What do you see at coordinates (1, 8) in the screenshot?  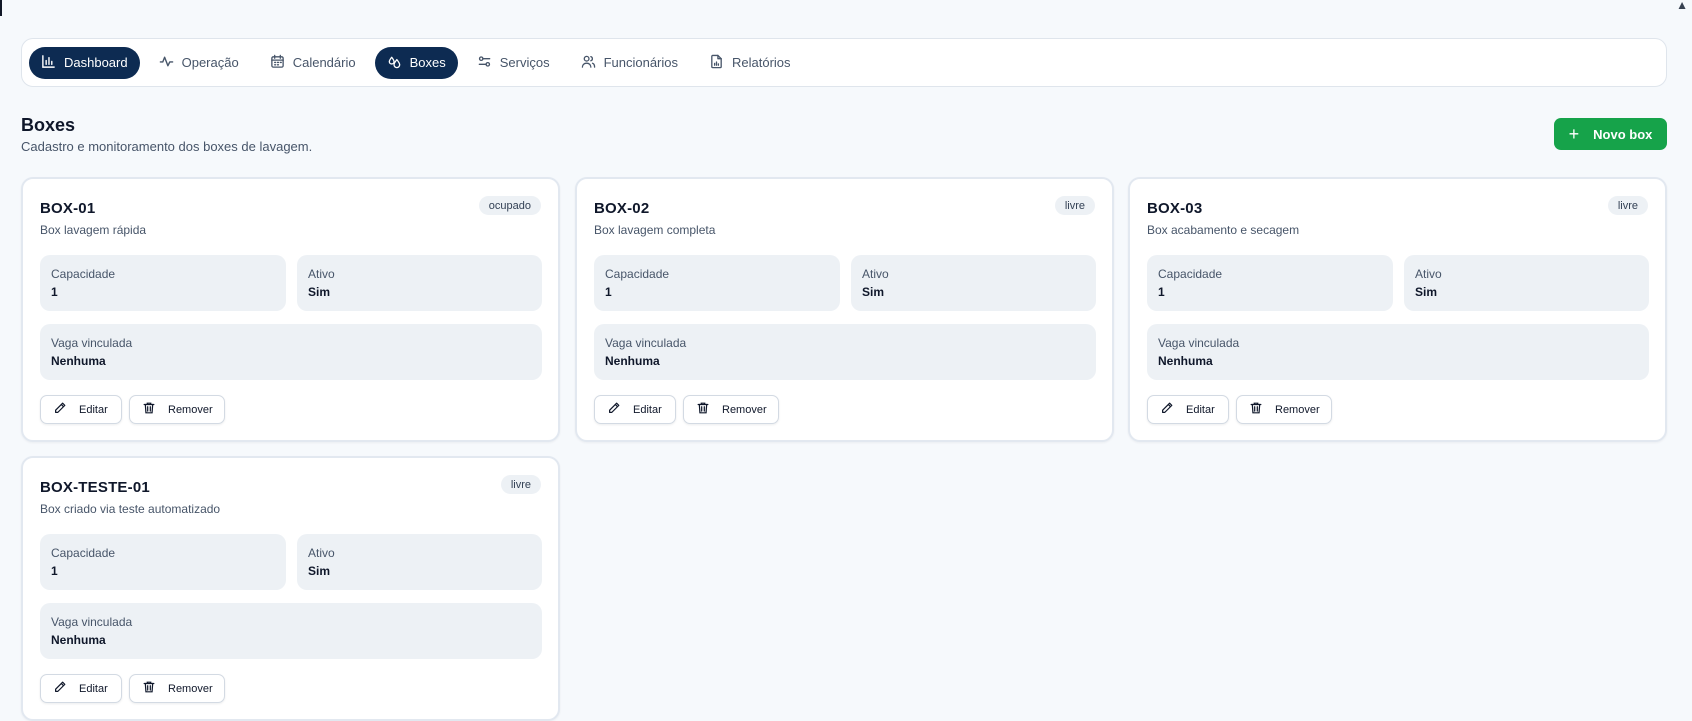 I see `text-cursor` at bounding box center [1, 8].